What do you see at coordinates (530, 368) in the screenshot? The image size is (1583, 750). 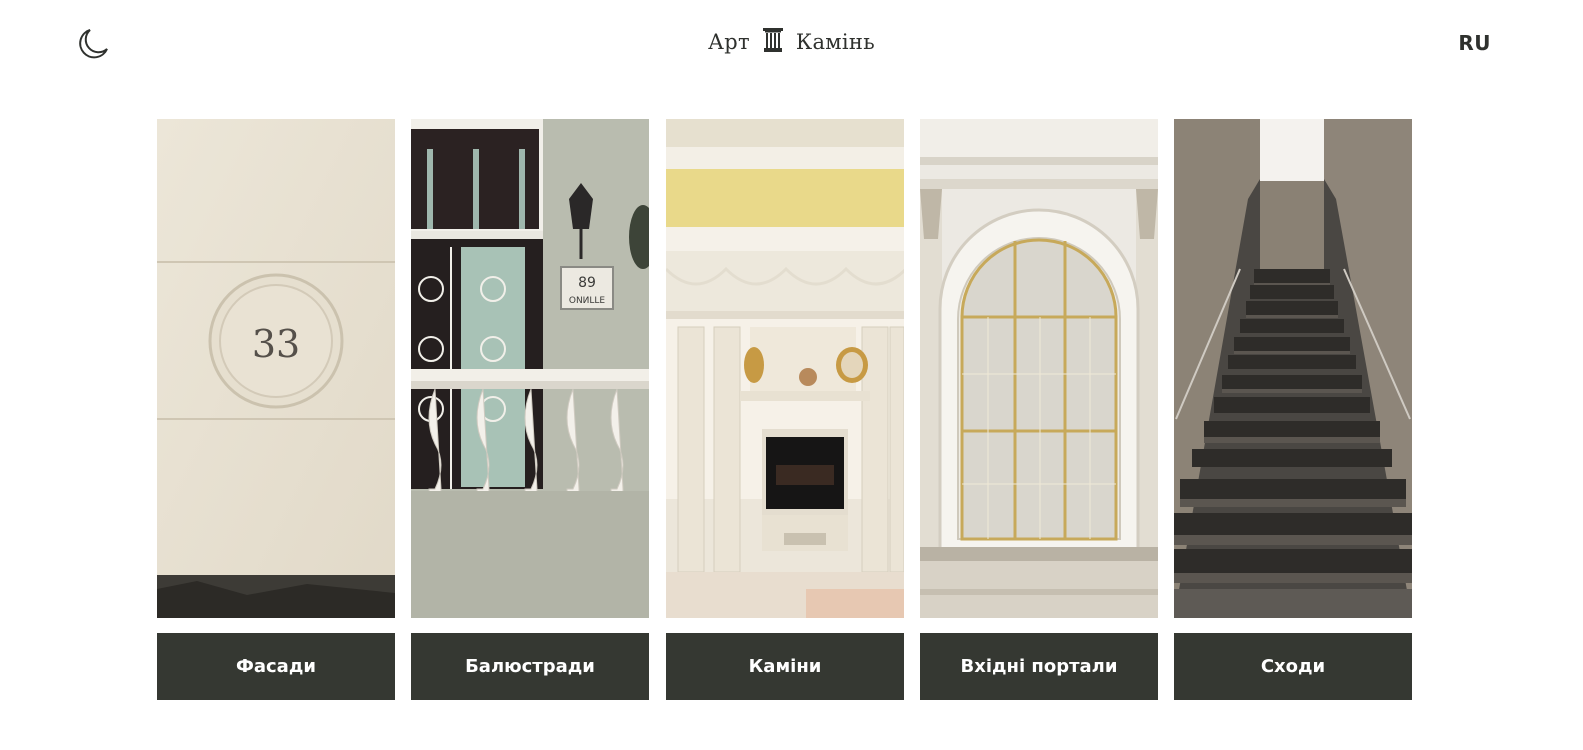 I see `balustrade-photo: 89 ОNИLLE` at bounding box center [530, 368].